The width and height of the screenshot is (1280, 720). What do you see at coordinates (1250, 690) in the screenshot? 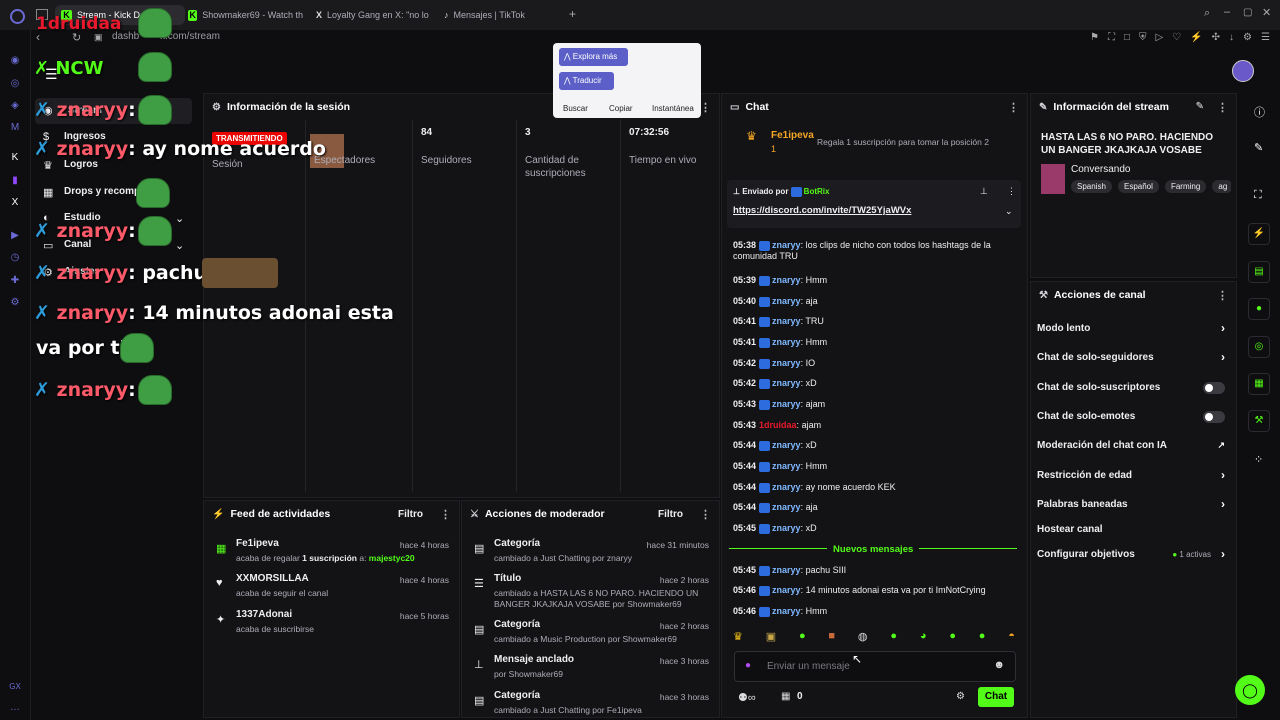
I see `support-icon: ◯` at bounding box center [1250, 690].